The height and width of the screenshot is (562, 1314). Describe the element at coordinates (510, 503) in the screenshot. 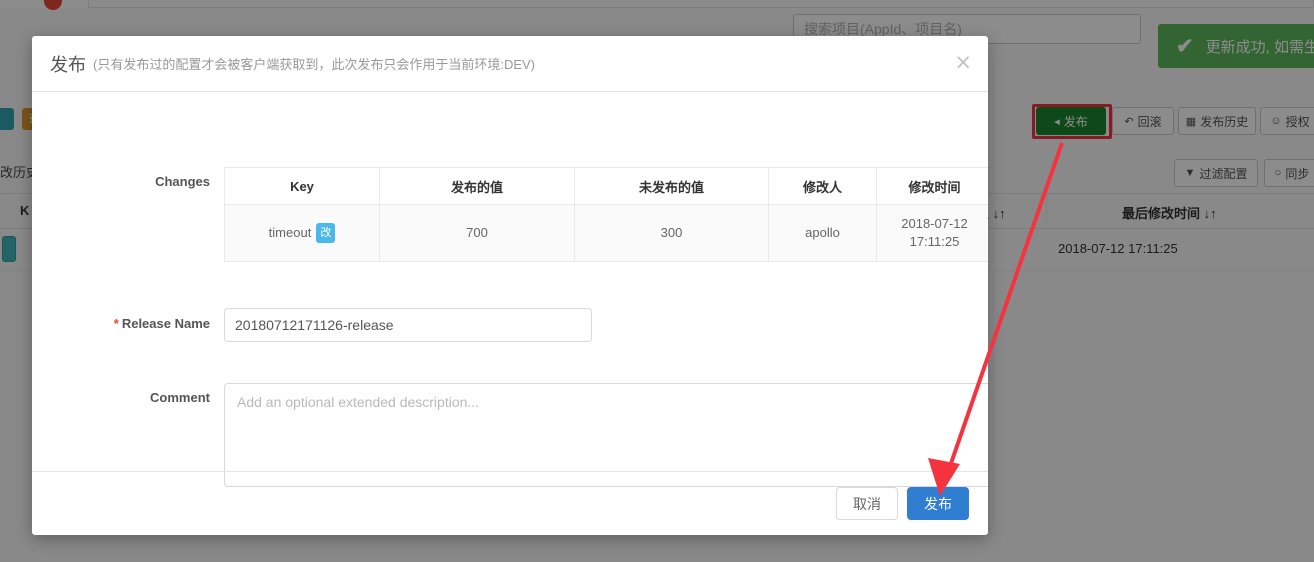

I see `modal-footer: 取消 发布` at that location.